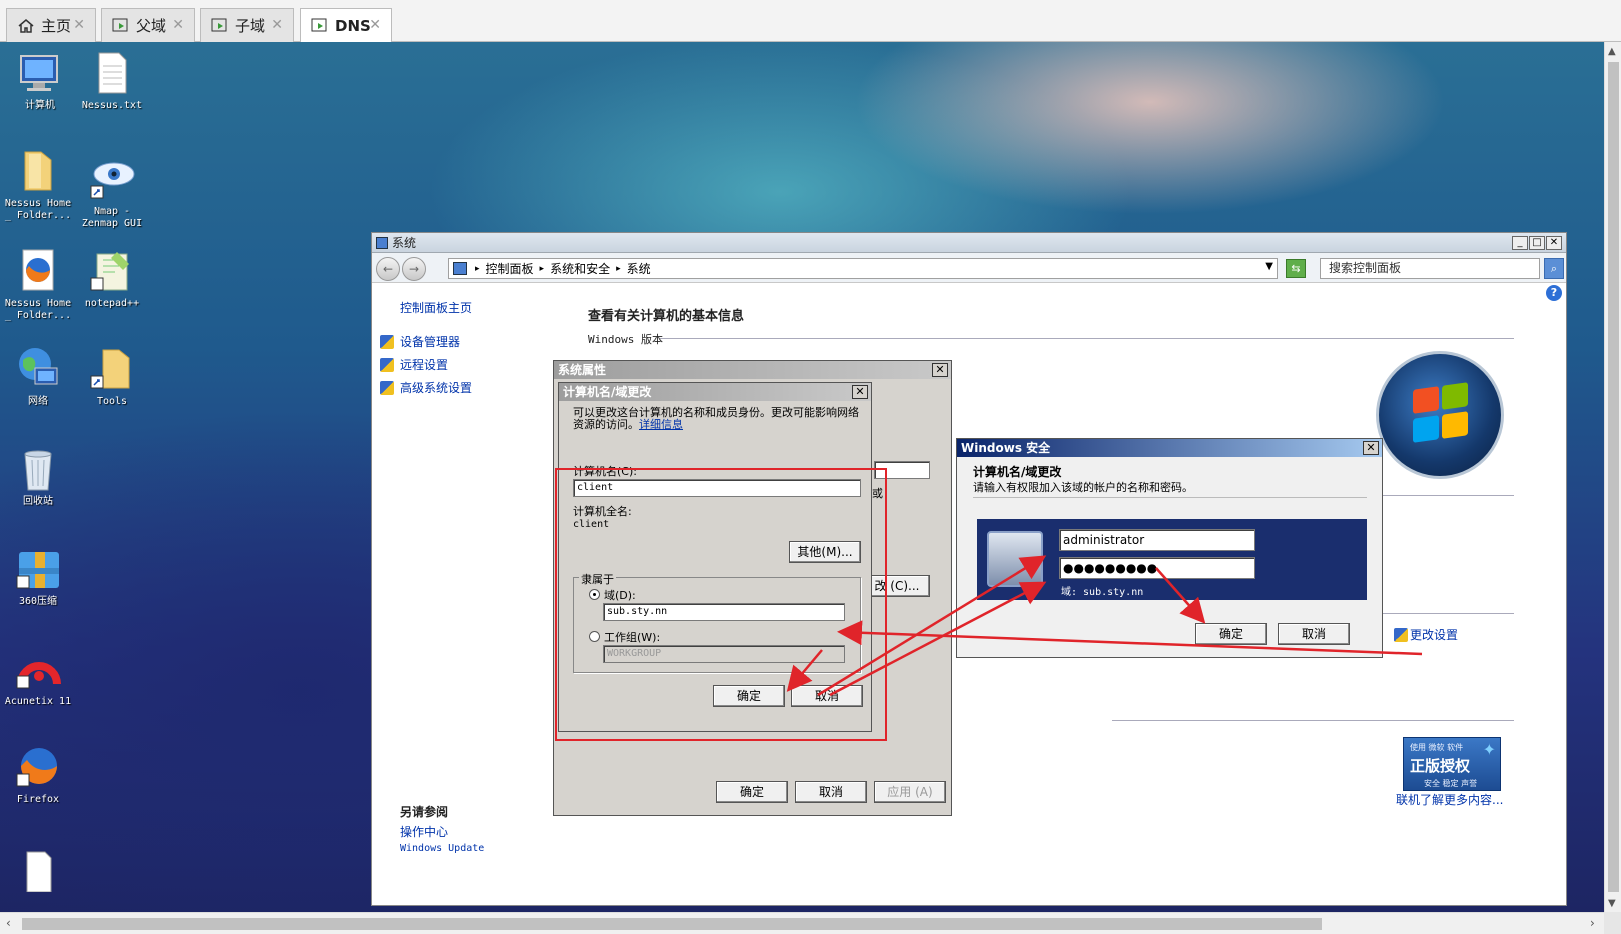  What do you see at coordinates (510, 268) in the screenshot?
I see `breadcrumb-item: 控制面板` at bounding box center [510, 268].